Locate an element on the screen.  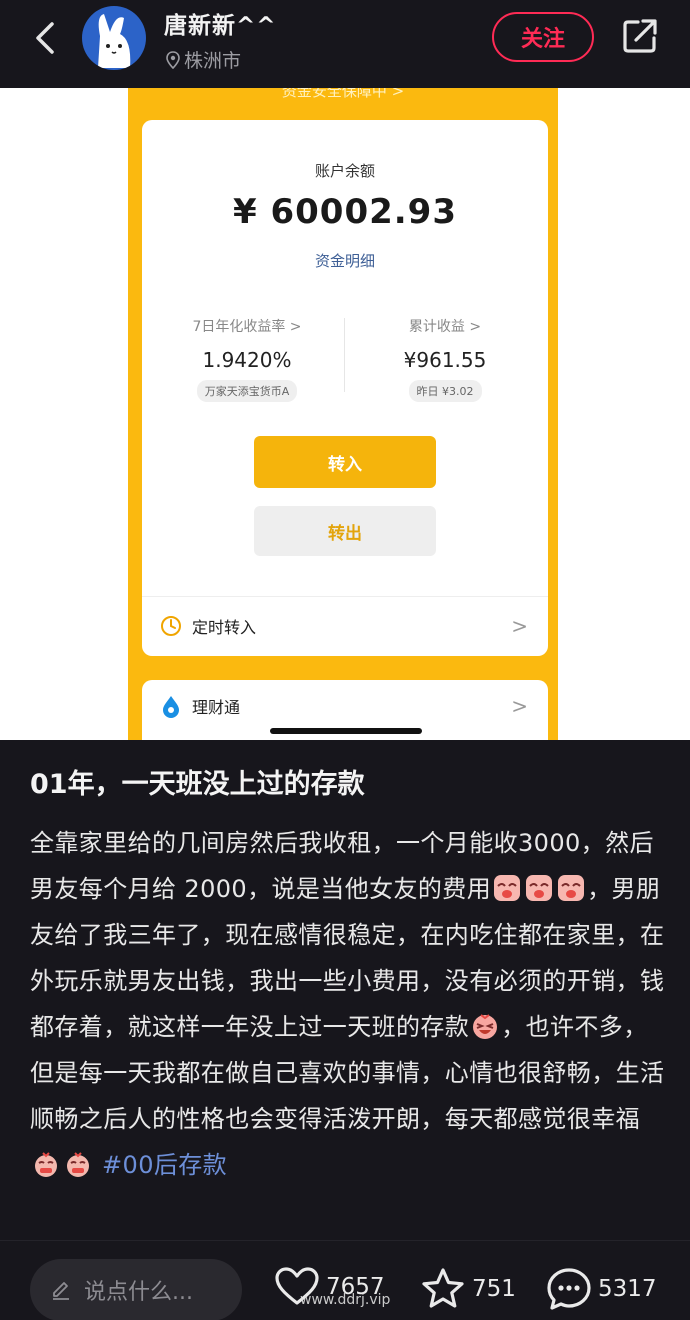
comment-button: 5317 is located at coordinates (601, 1289).